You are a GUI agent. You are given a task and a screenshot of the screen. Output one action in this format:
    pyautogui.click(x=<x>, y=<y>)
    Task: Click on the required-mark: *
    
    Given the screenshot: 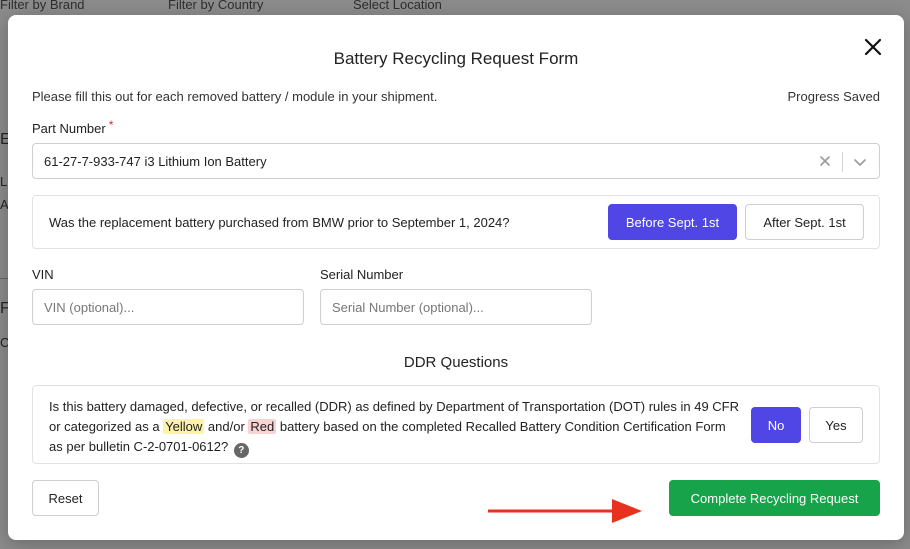 What is the action you would take?
    pyautogui.click(x=111, y=125)
    